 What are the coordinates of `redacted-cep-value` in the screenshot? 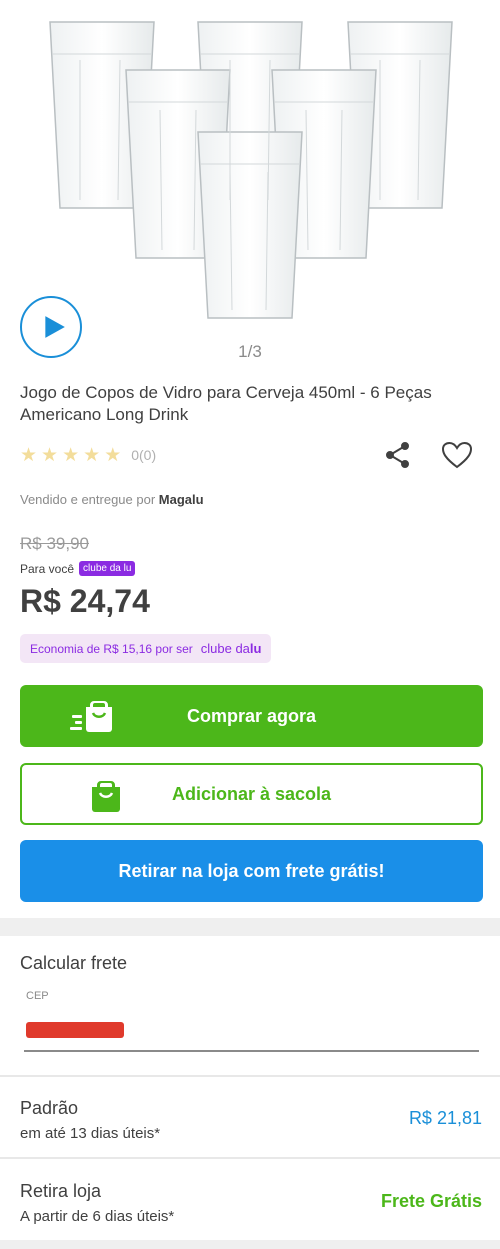 It's located at (75, 1030).